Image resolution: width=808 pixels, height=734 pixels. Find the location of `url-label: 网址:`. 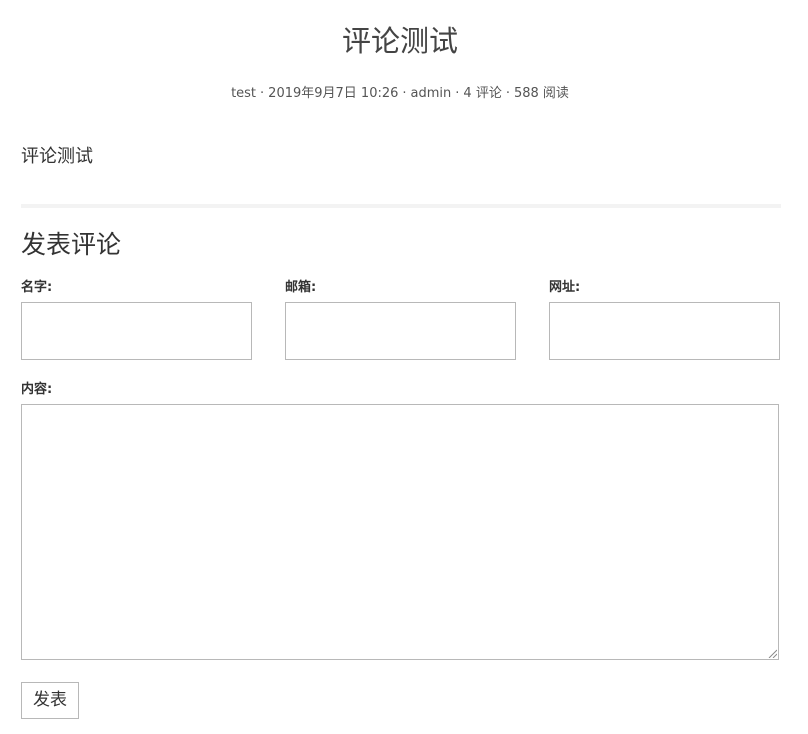

url-label: 网址: is located at coordinates (565, 287).